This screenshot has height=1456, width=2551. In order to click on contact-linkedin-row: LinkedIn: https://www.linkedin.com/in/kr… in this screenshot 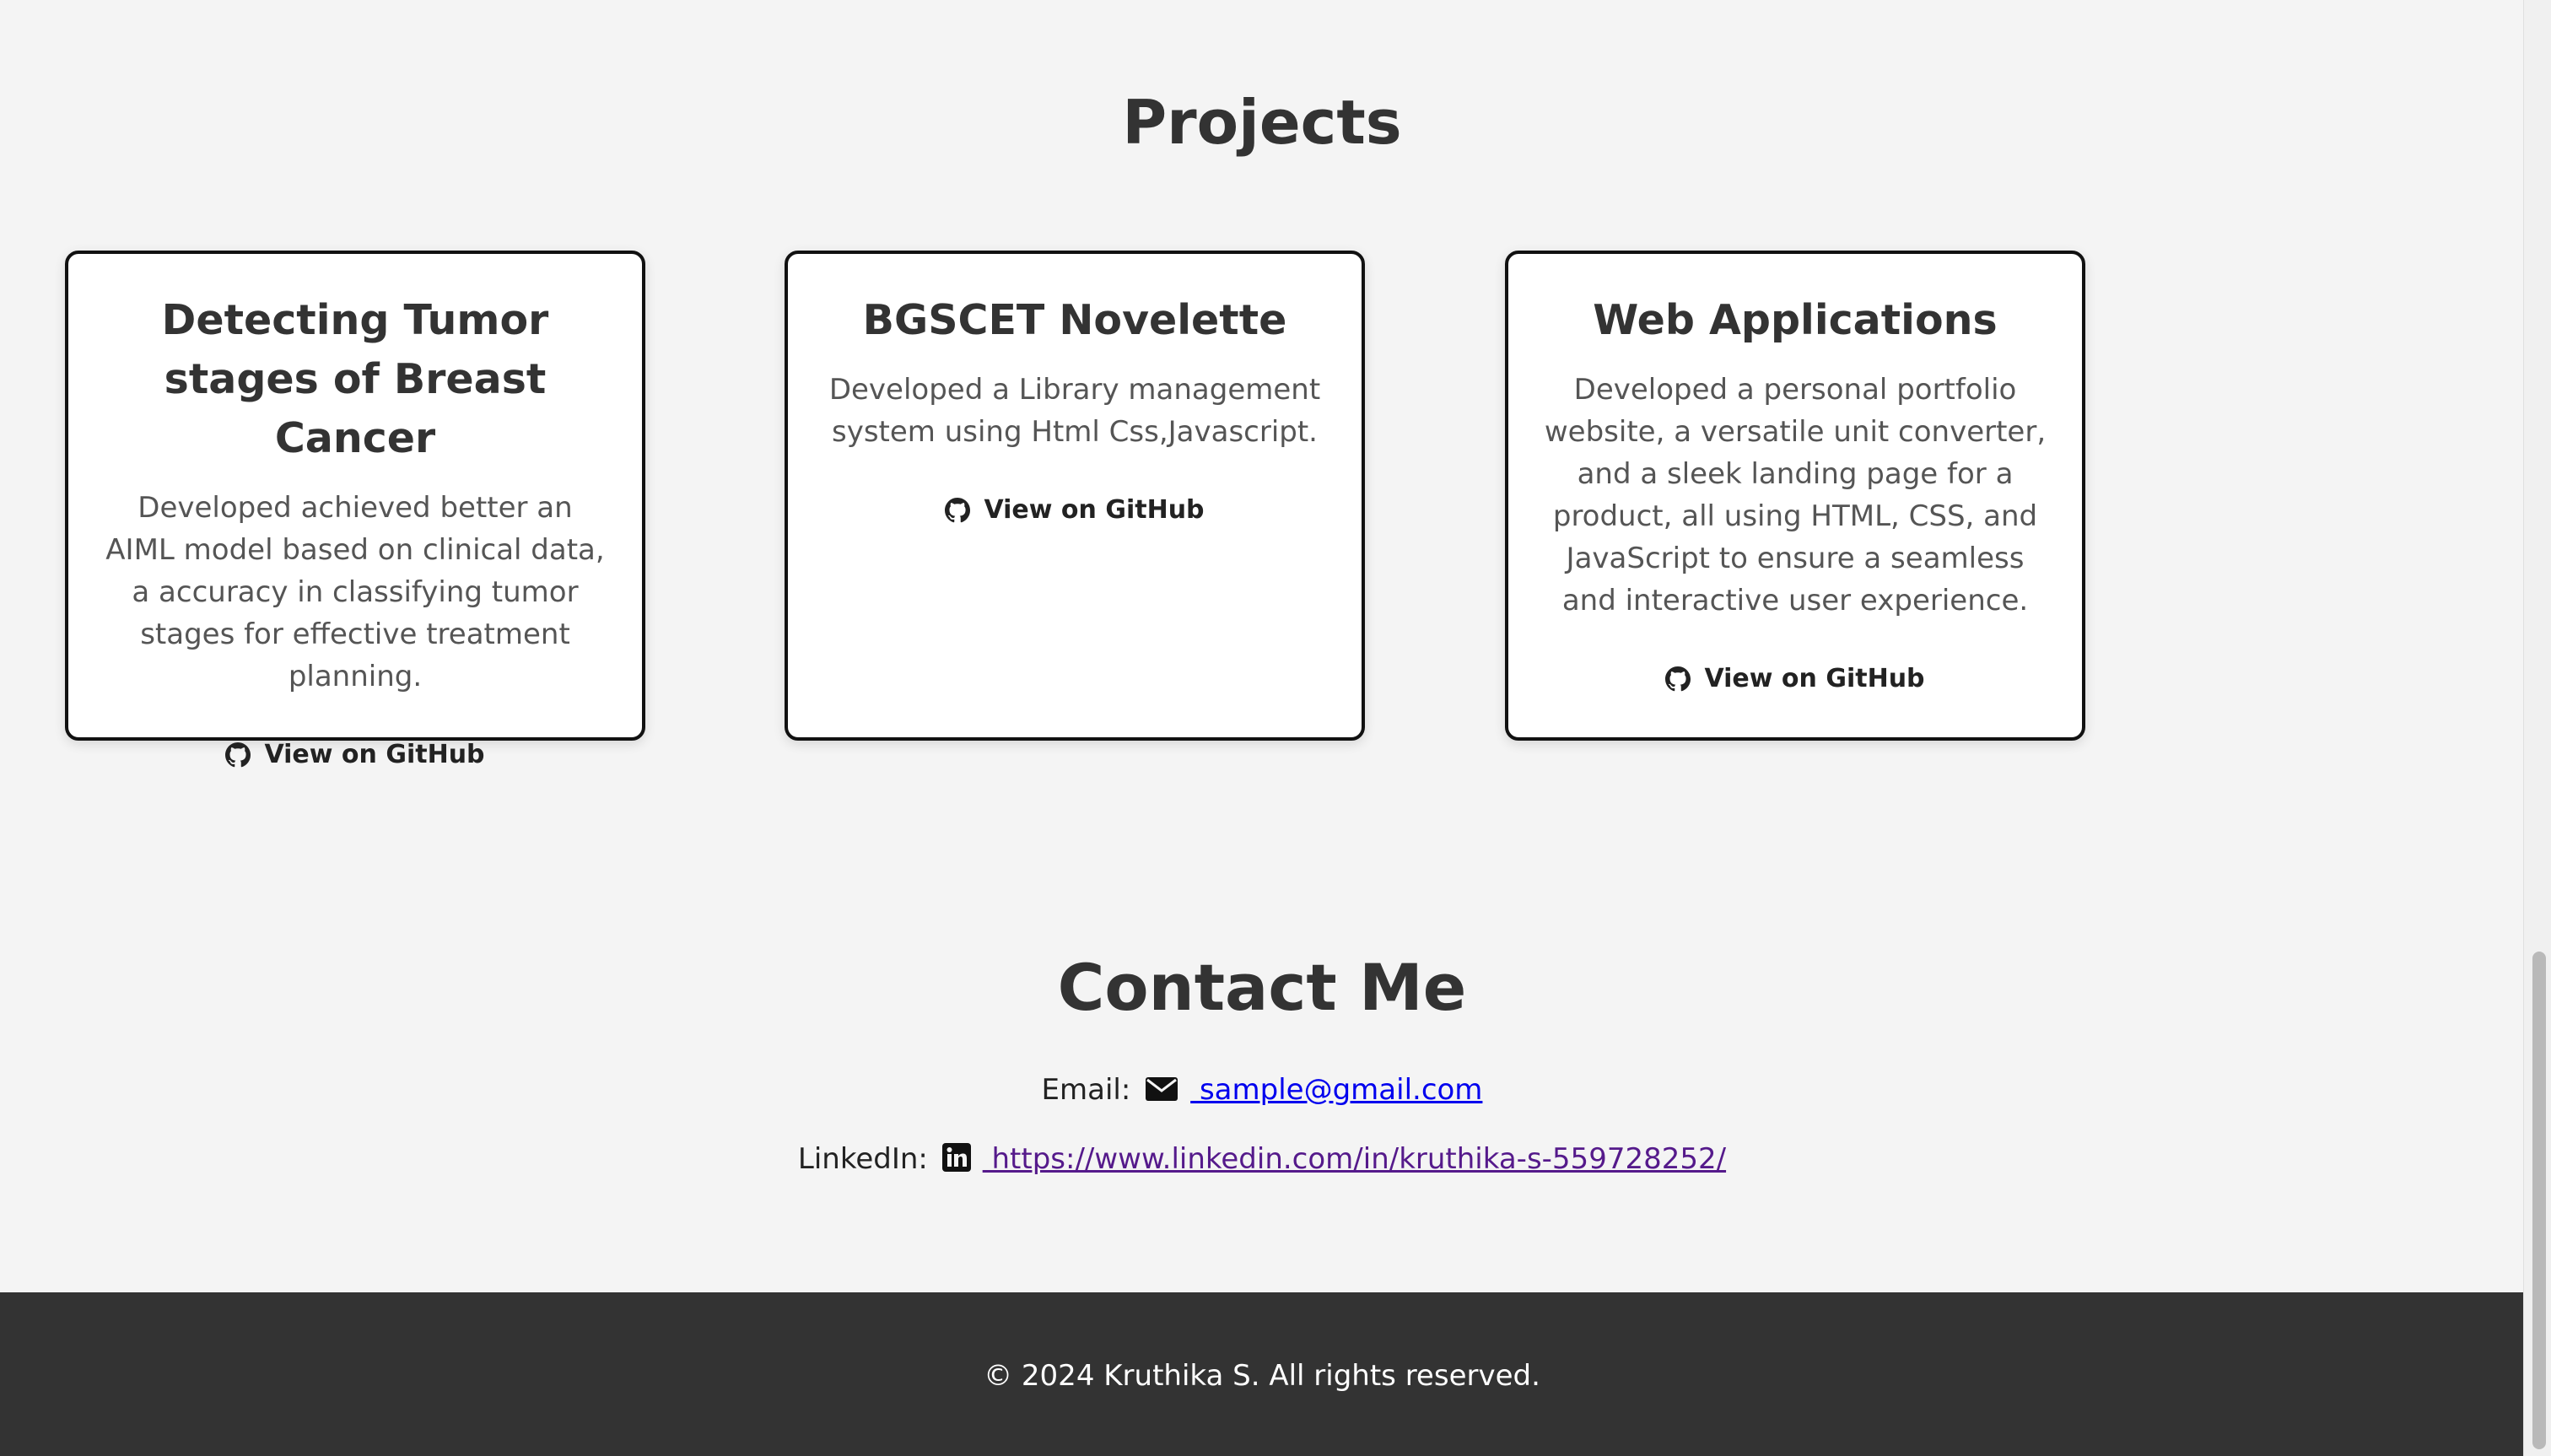, I will do `click(1262, 1161)`.